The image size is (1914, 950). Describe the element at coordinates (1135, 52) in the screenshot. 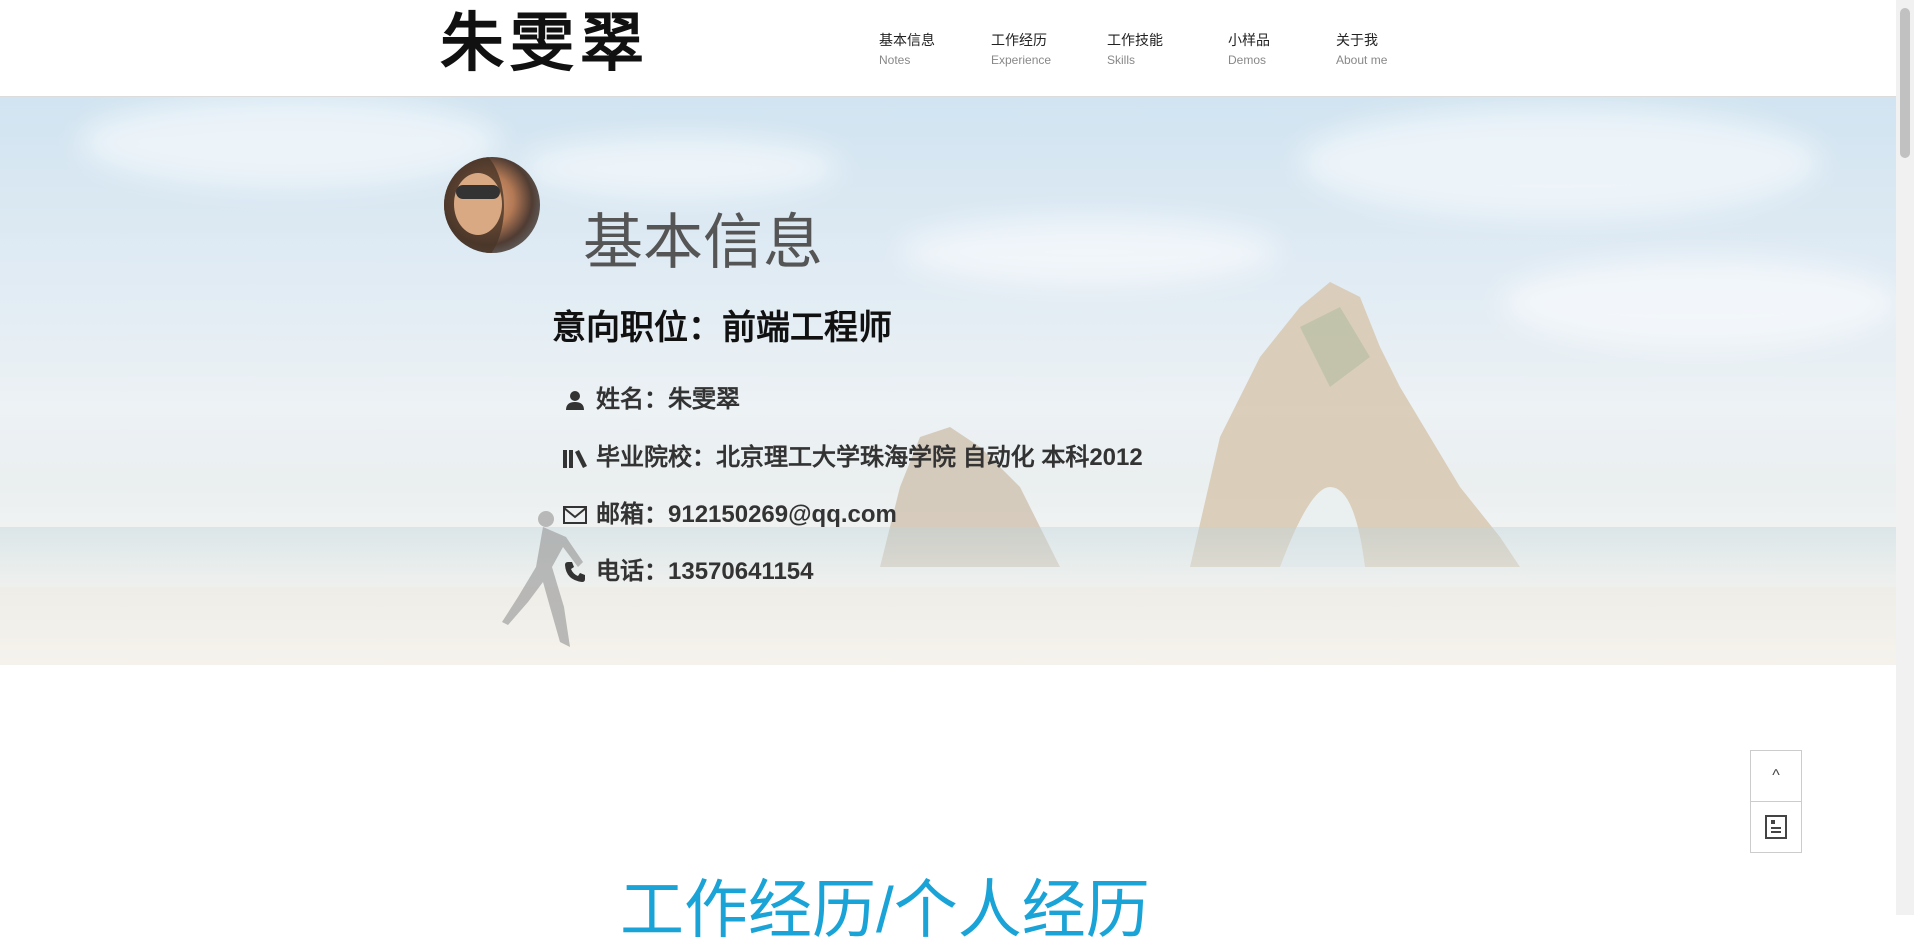

I see `nav-item-skills: 工作技能 Skills` at that location.